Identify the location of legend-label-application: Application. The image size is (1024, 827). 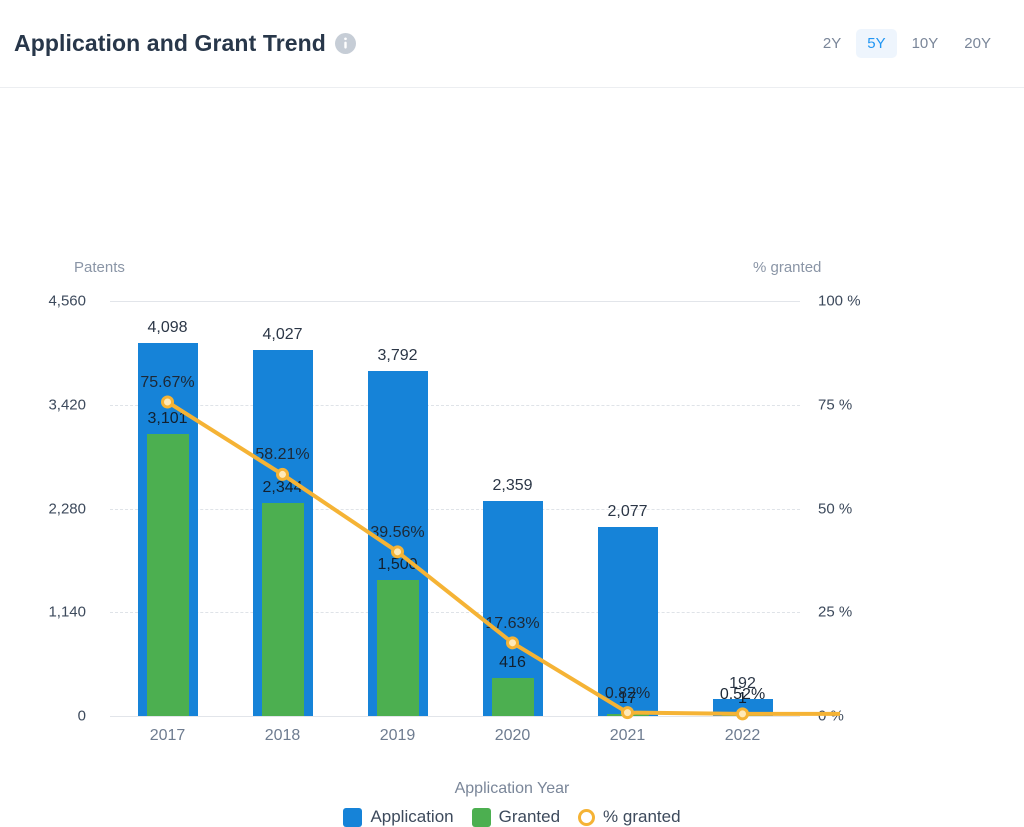
(412, 816).